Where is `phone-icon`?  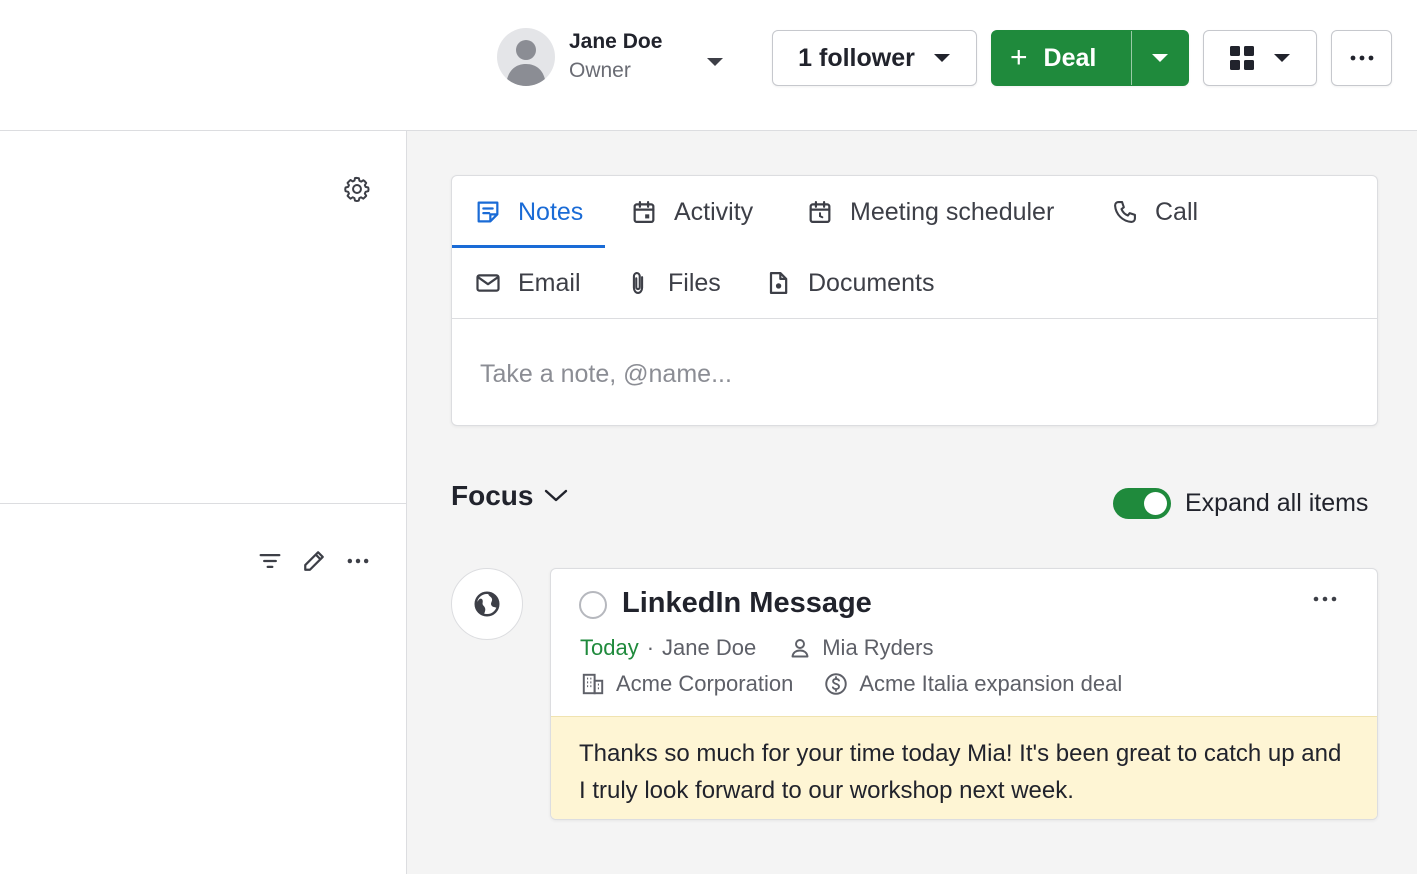 phone-icon is located at coordinates (1125, 212).